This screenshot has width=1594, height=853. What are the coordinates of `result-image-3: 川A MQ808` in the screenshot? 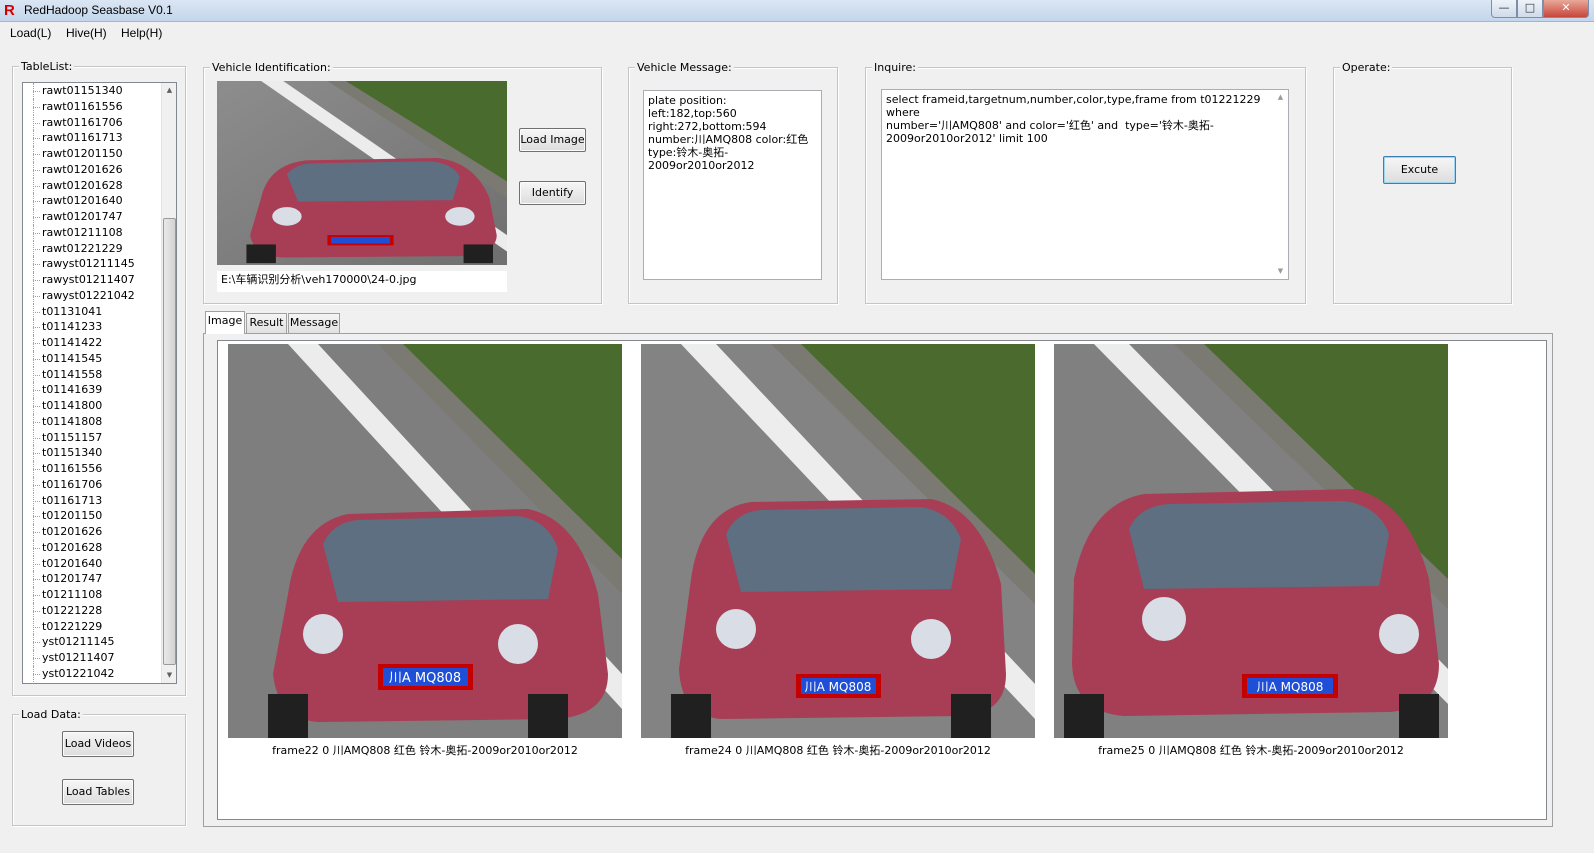 It's located at (1251, 541).